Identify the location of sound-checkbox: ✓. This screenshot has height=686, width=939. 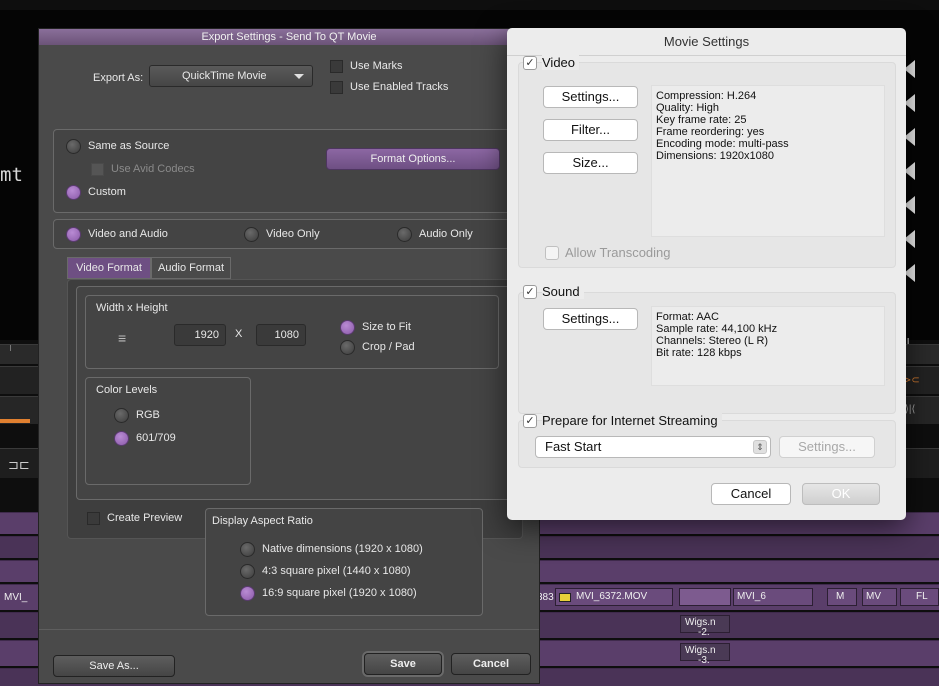
(530, 292).